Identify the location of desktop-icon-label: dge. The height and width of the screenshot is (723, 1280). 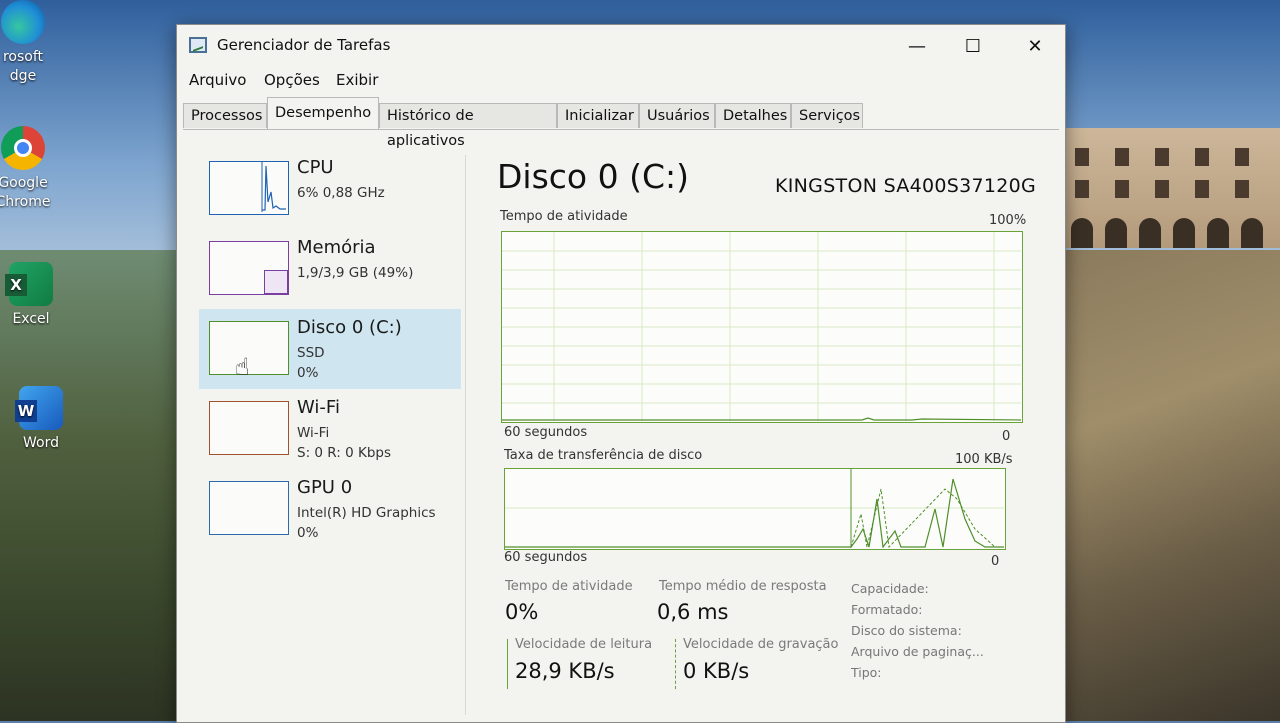
(23, 76).